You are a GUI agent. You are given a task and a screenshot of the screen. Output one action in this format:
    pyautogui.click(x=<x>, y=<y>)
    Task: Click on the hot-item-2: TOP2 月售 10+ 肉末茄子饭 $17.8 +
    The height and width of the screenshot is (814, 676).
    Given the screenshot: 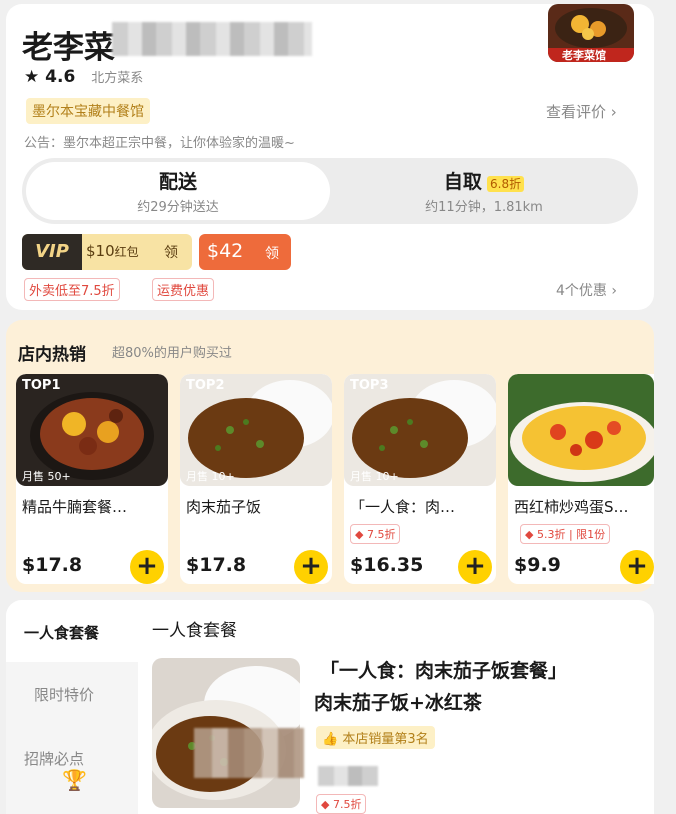 What is the action you would take?
    pyautogui.click(x=256, y=479)
    